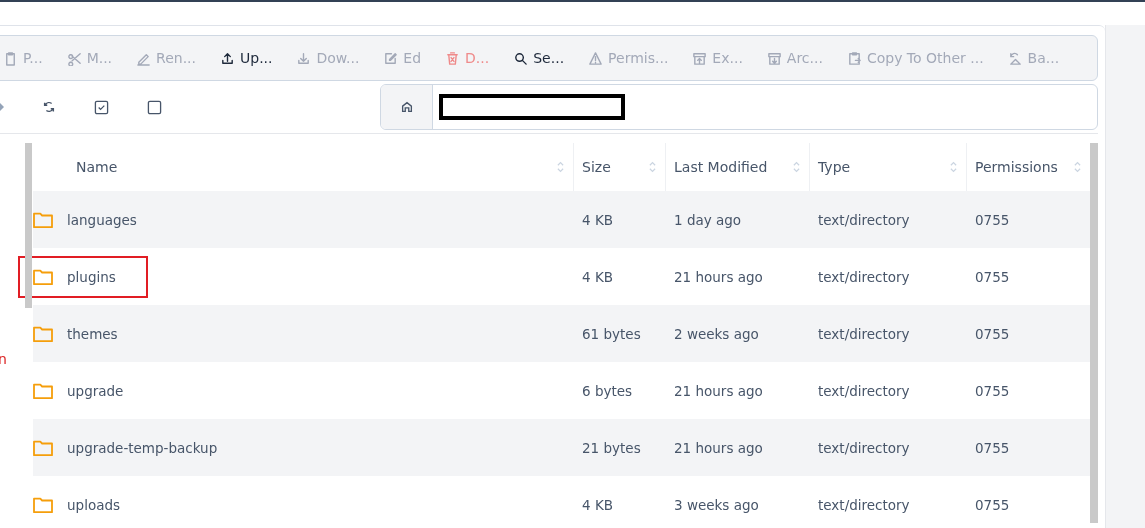 The image size is (1145, 528). I want to click on file-name: upgrade-temp-backup, so click(142, 447).